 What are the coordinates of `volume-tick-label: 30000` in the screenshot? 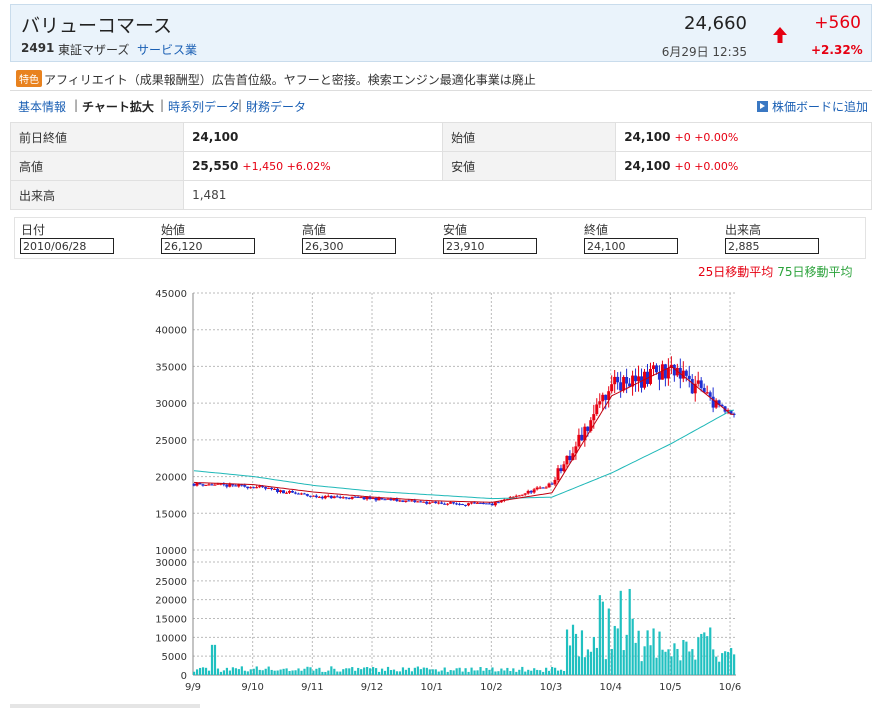 It's located at (171, 563).